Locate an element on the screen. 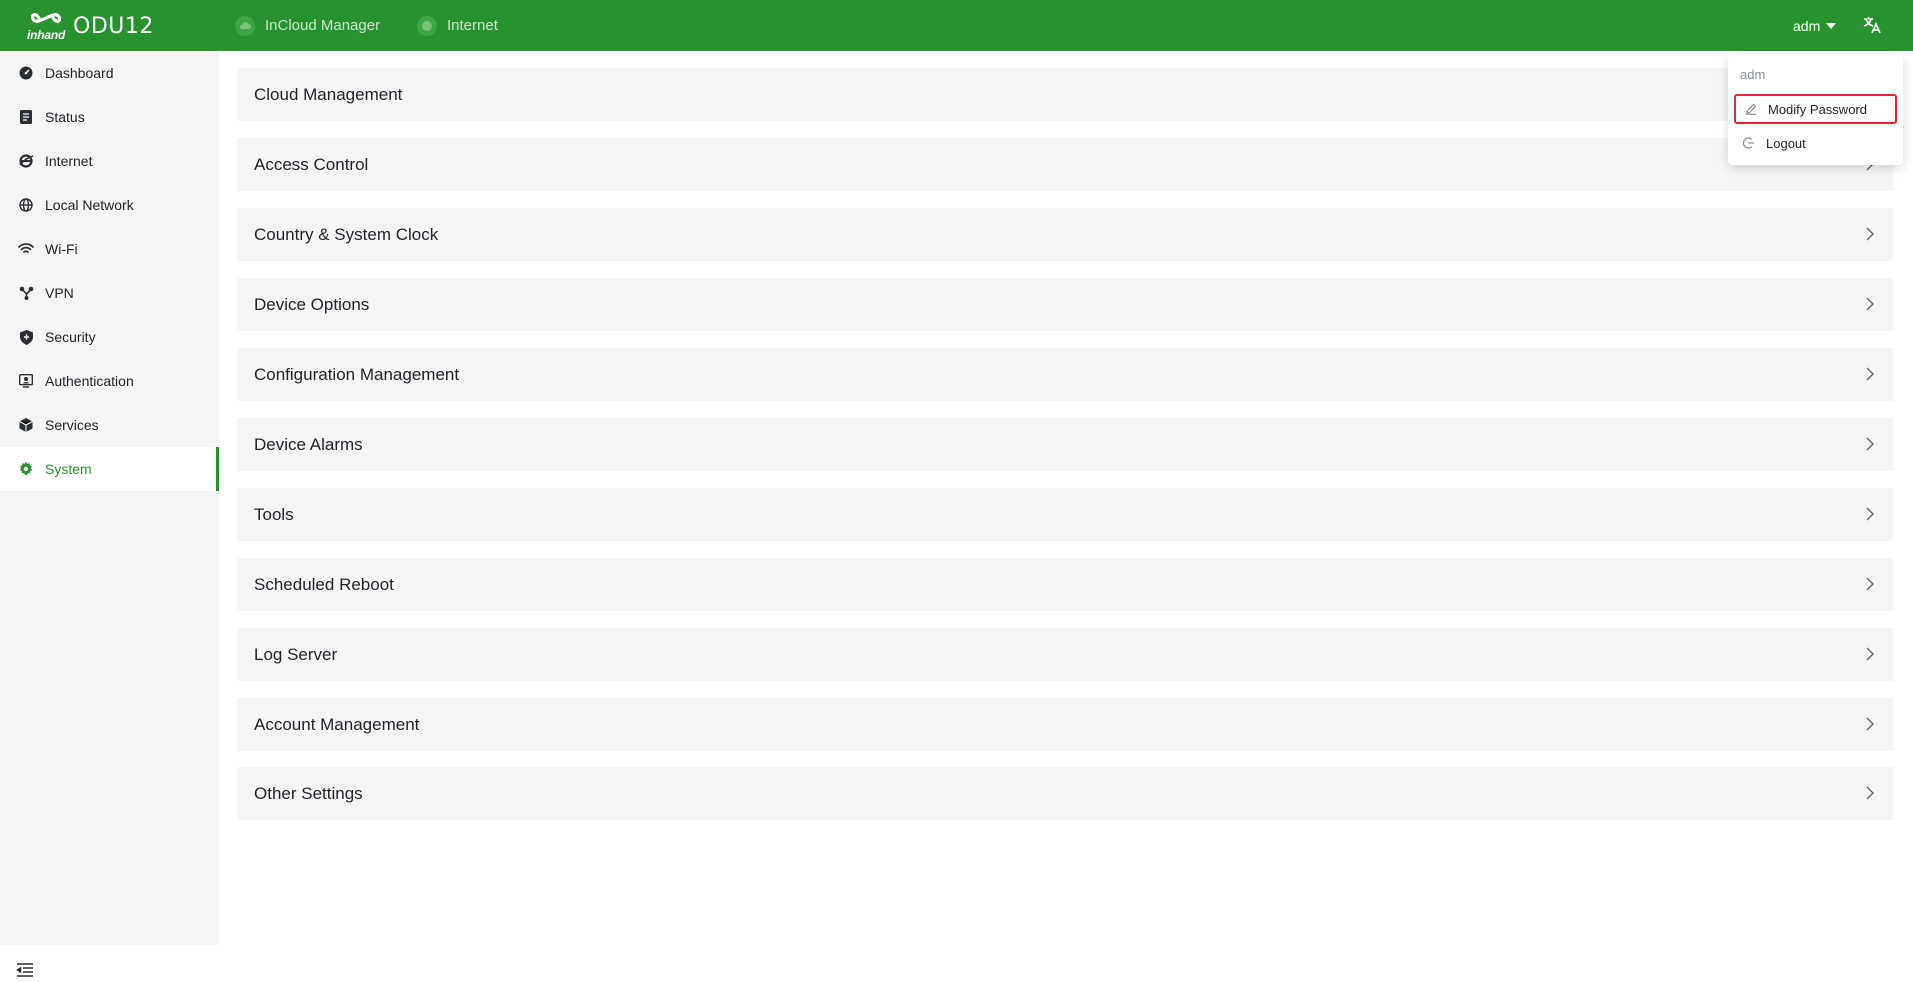 This screenshot has width=1913, height=982. username: adm is located at coordinates (1807, 25).